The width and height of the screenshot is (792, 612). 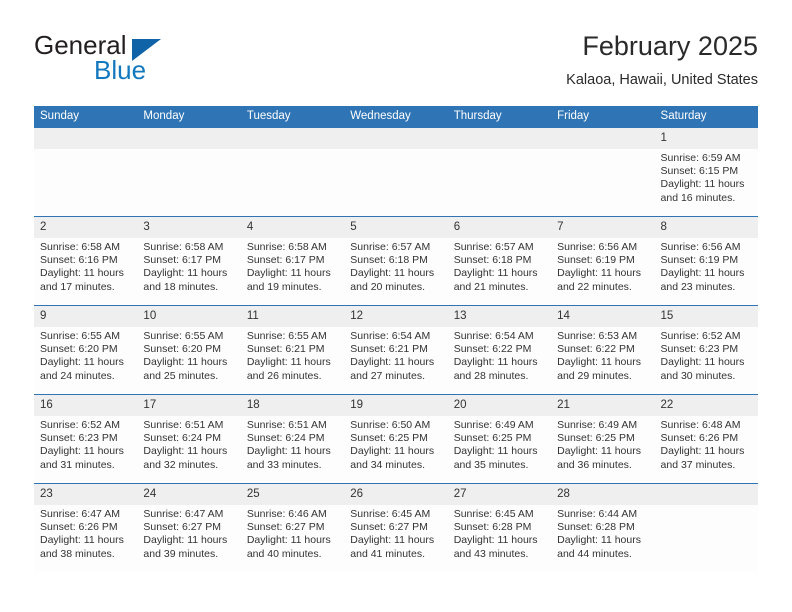 I want to click on daylight-text: Daylight: 11 hours and 41 minutes., so click(x=392, y=547).